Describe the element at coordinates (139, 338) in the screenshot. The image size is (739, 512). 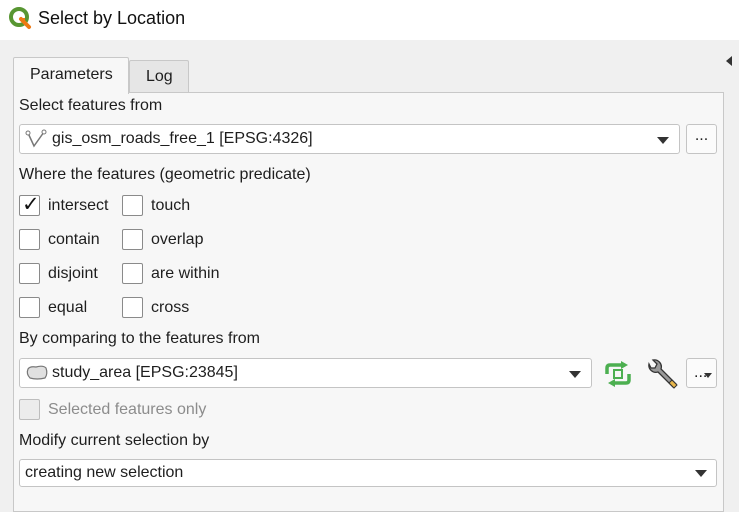
I see `compare-label: By comparing to the features from` at that location.